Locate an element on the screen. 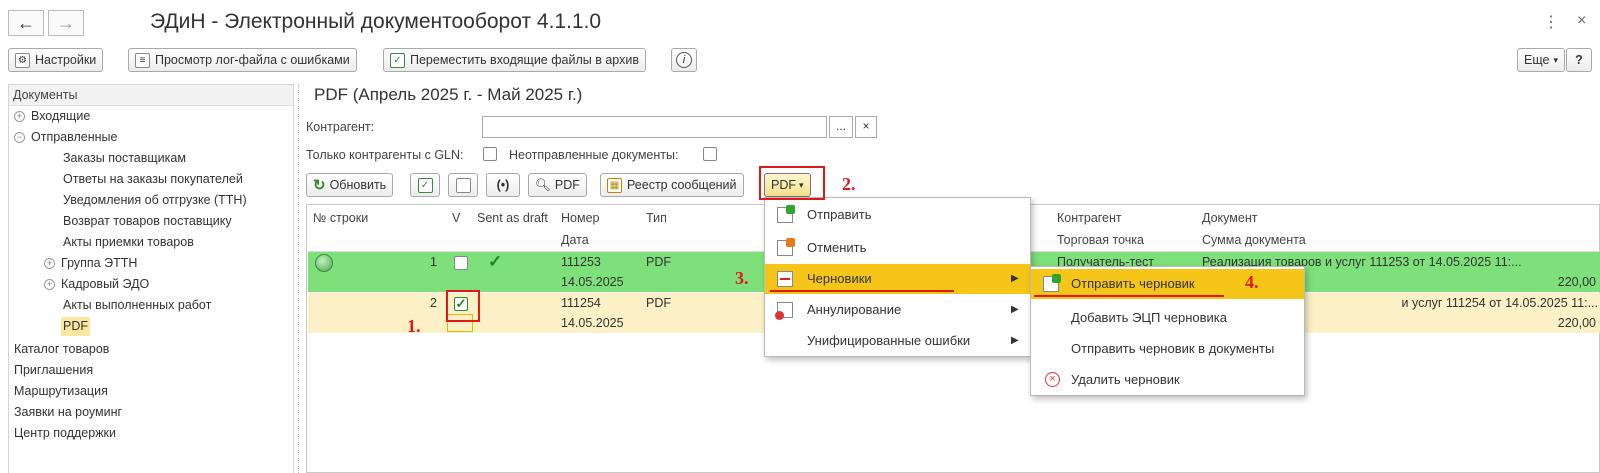  menu-item-send: Отправить is located at coordinates (897, 215).